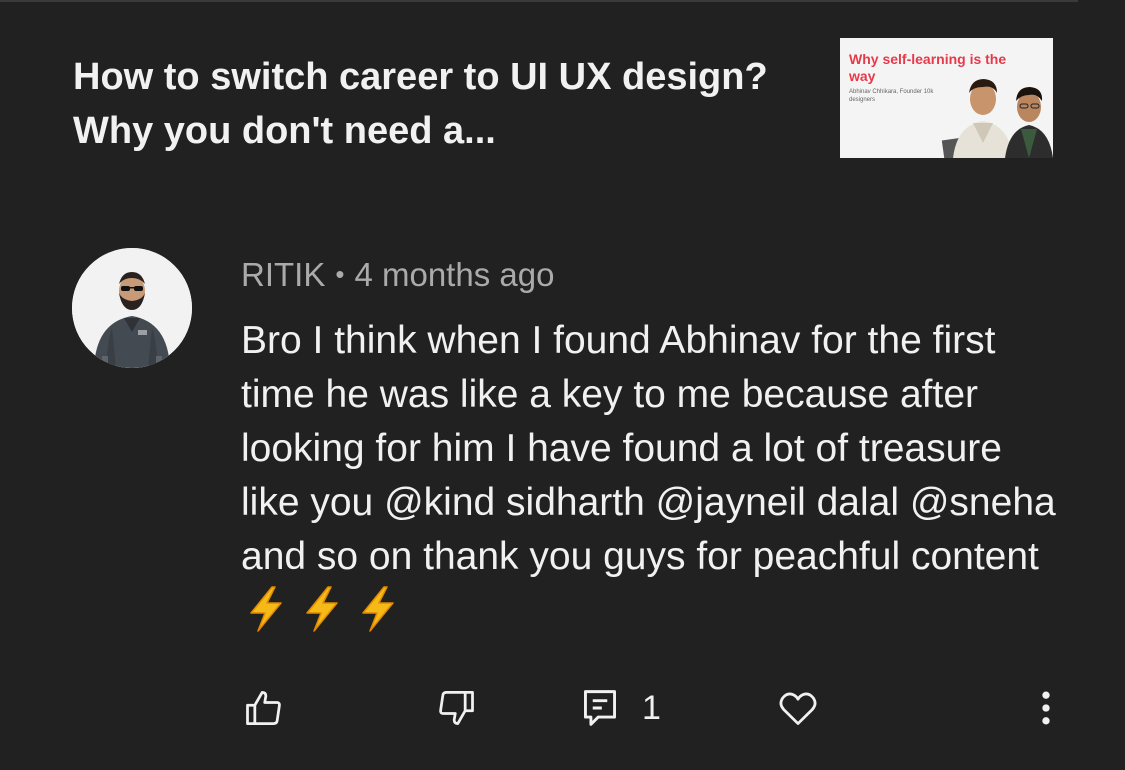  I want to click on reply-button: 1, so click(620, 708).